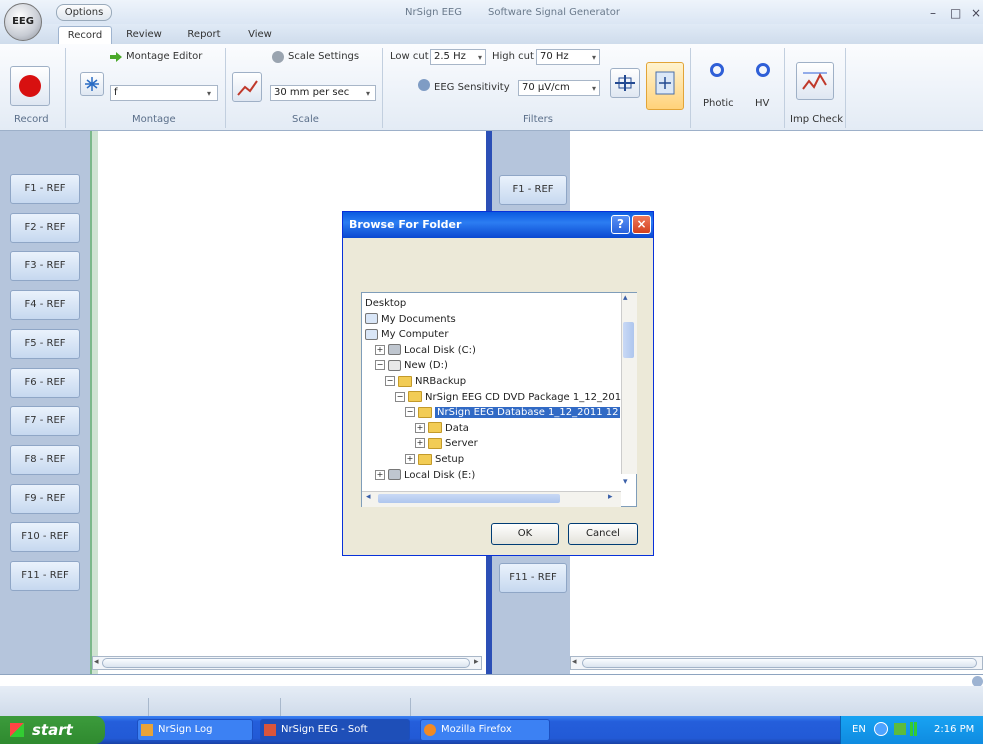 The width and height of the screenshot is (983, 744). Describe the element at coordinates (629, 383) in the screenshot. I see `tree-vertical-scrollbar` at that location.